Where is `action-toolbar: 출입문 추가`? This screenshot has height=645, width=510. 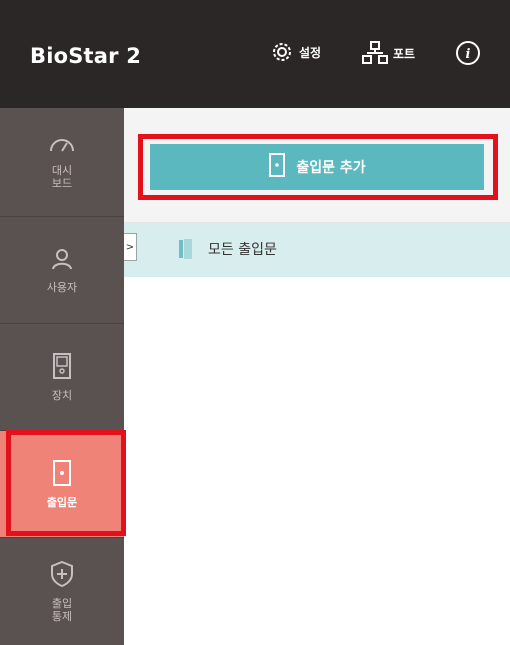 action-toolbar: 출입문 추가 is located at coordinates (317, 165).